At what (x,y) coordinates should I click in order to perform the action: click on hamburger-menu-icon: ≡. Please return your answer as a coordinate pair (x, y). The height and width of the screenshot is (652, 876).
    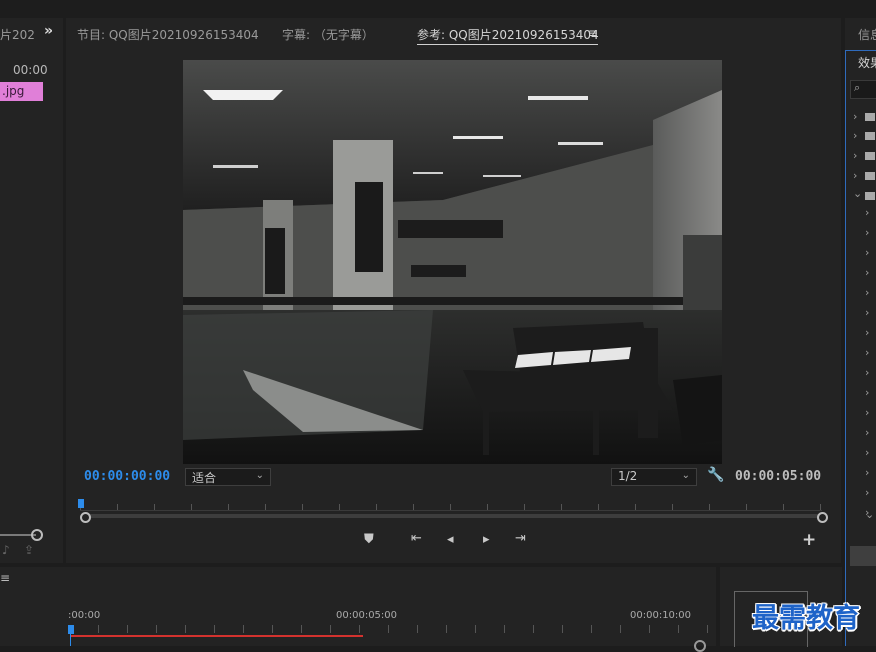
    Looking at the image, I should click on (593, 33).